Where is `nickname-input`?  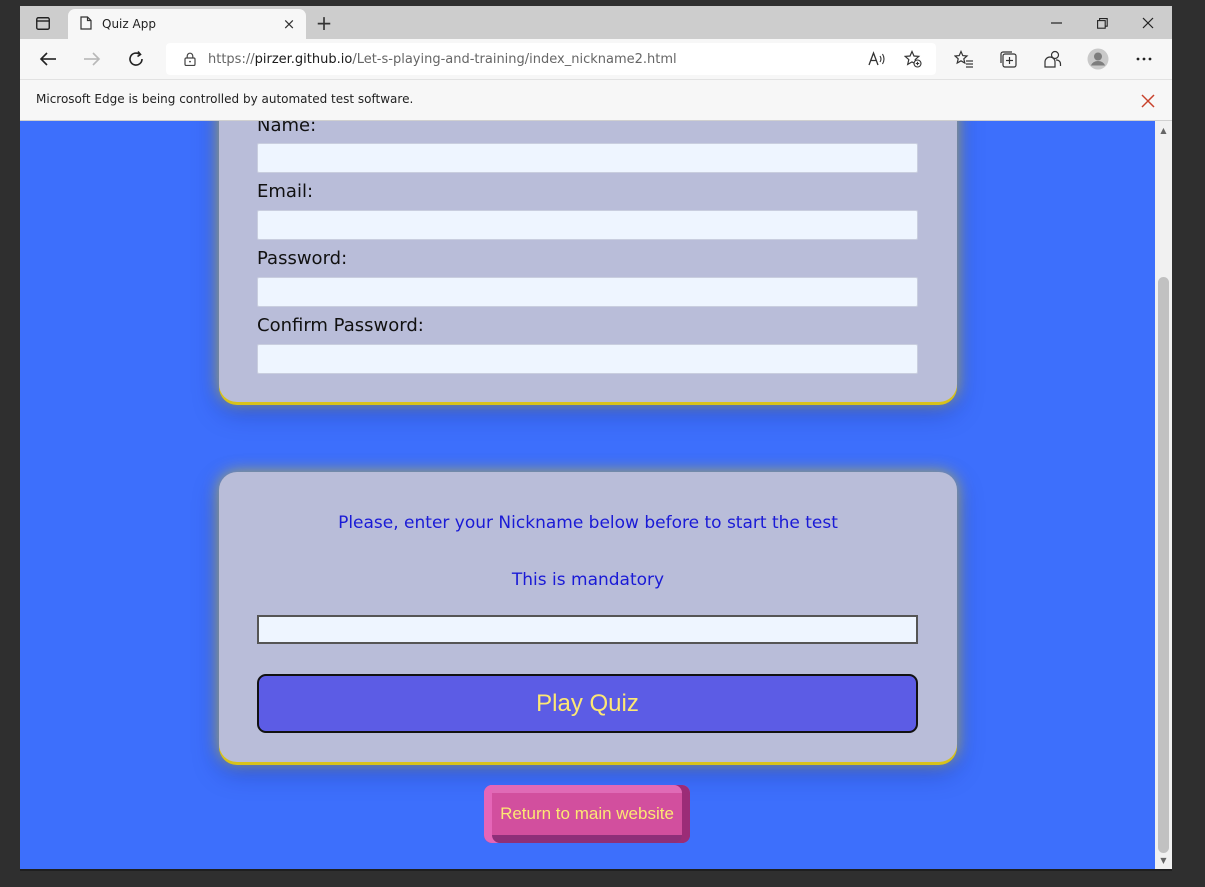
nickname-input is located at coordinates (587, 629).